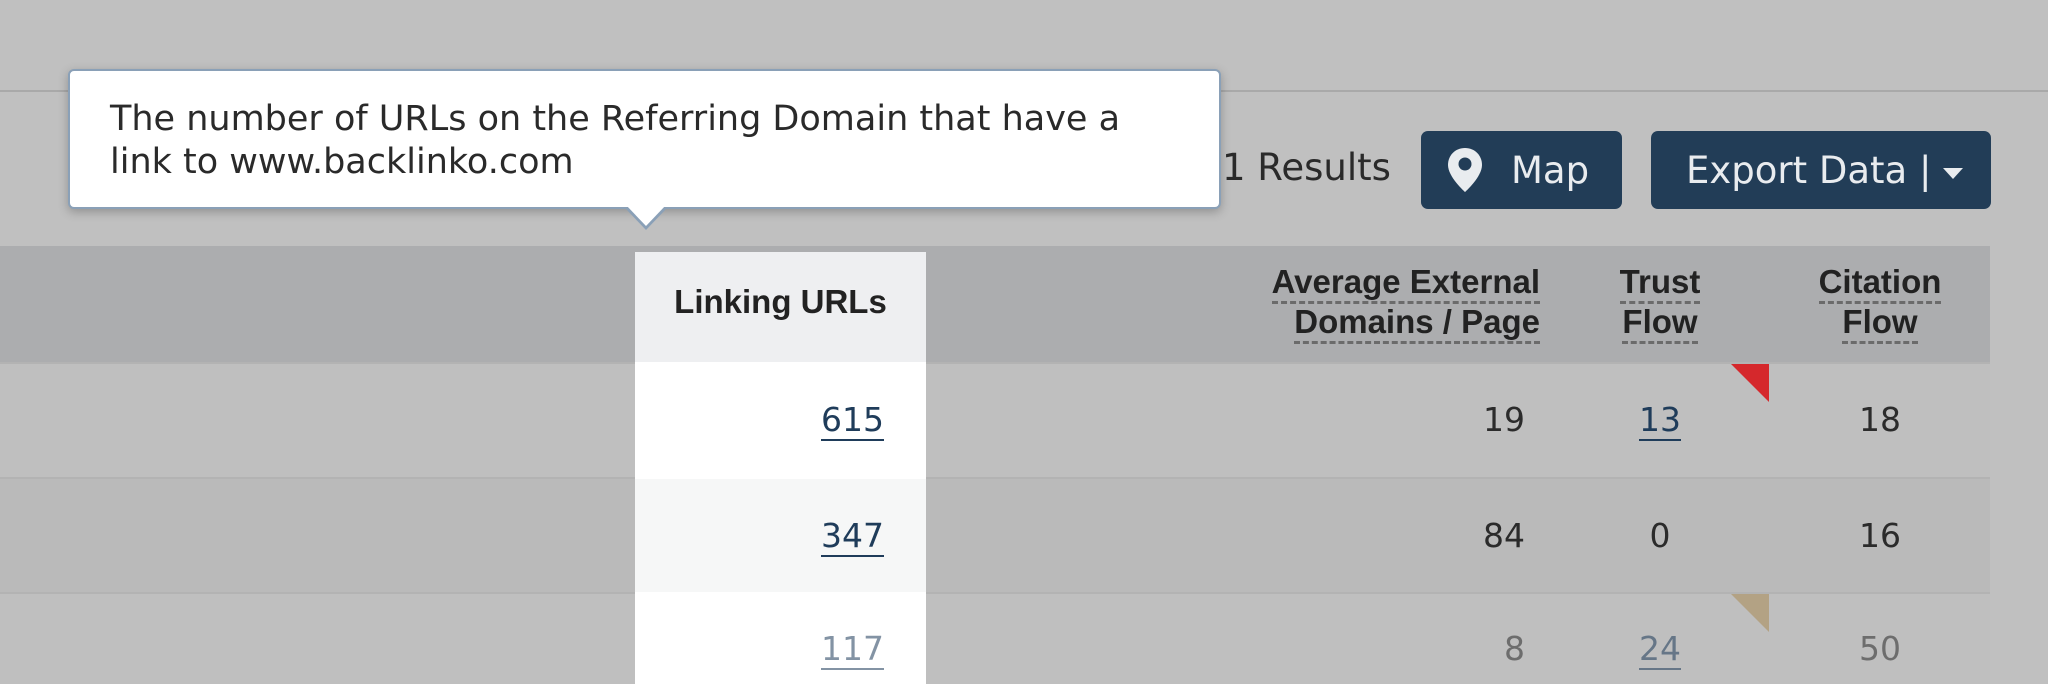 Image resolution: width=2048 pixels, height=684 pixels. I want to click on column-header-linking-urls: Linking URLs, so click(780, 302).